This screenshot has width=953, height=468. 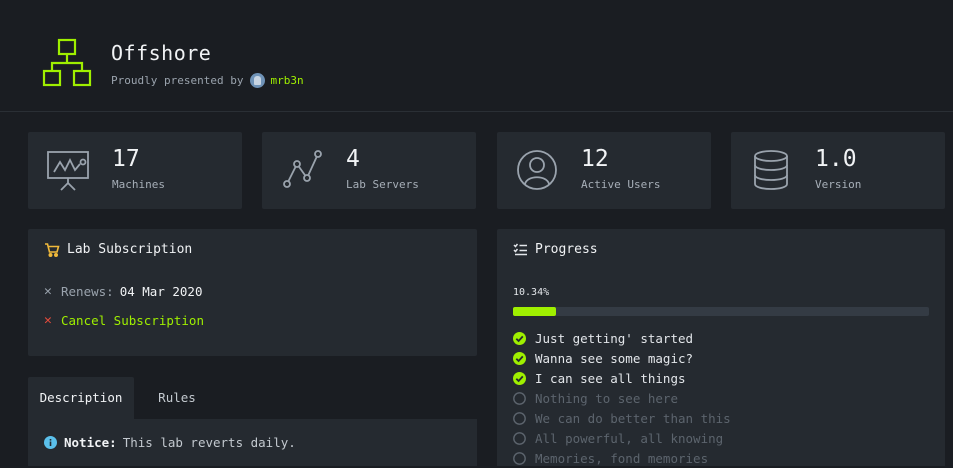 I want to click on tab-description: Description, so click(x=81, y=398).